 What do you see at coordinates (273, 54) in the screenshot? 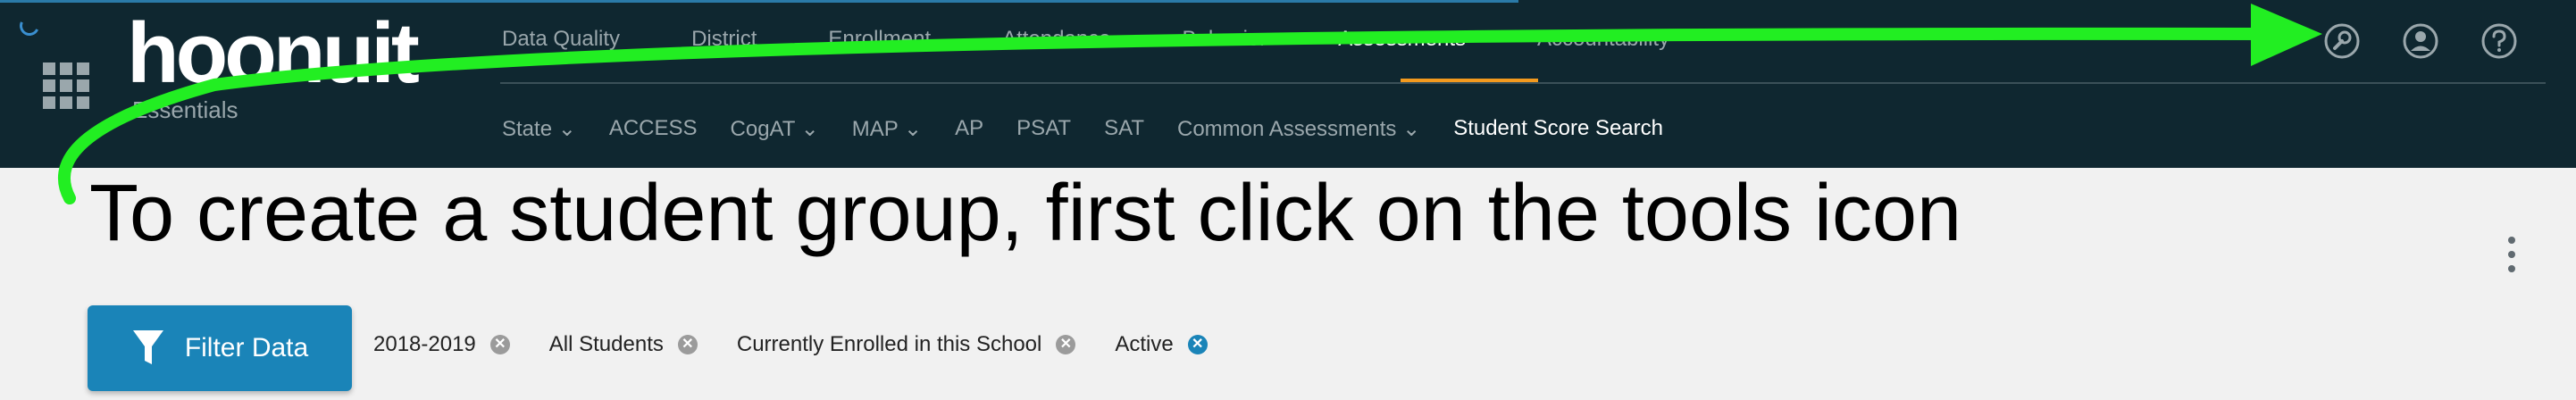
I see `logo: hoonuit` at bounding box center [273, 54].